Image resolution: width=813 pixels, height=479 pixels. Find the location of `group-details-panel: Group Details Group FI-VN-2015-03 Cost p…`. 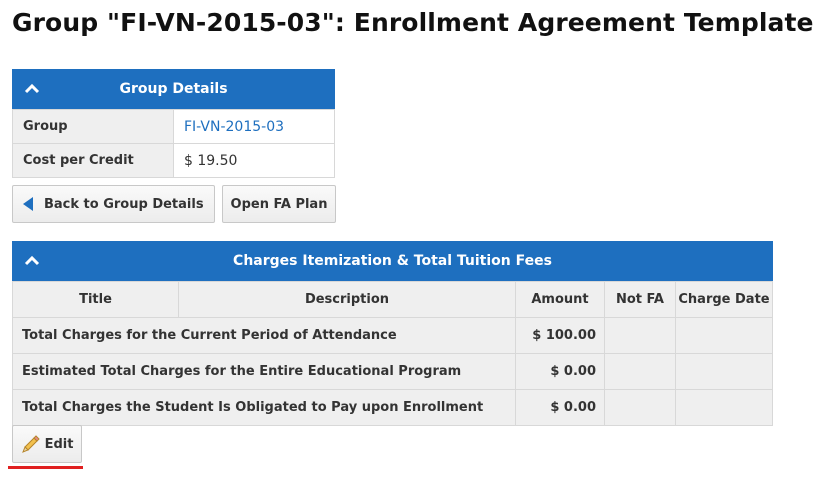

group-details-panel: Group Details Group FI-VN-2015-03 Cost p… is located at coordinates (173, 123).